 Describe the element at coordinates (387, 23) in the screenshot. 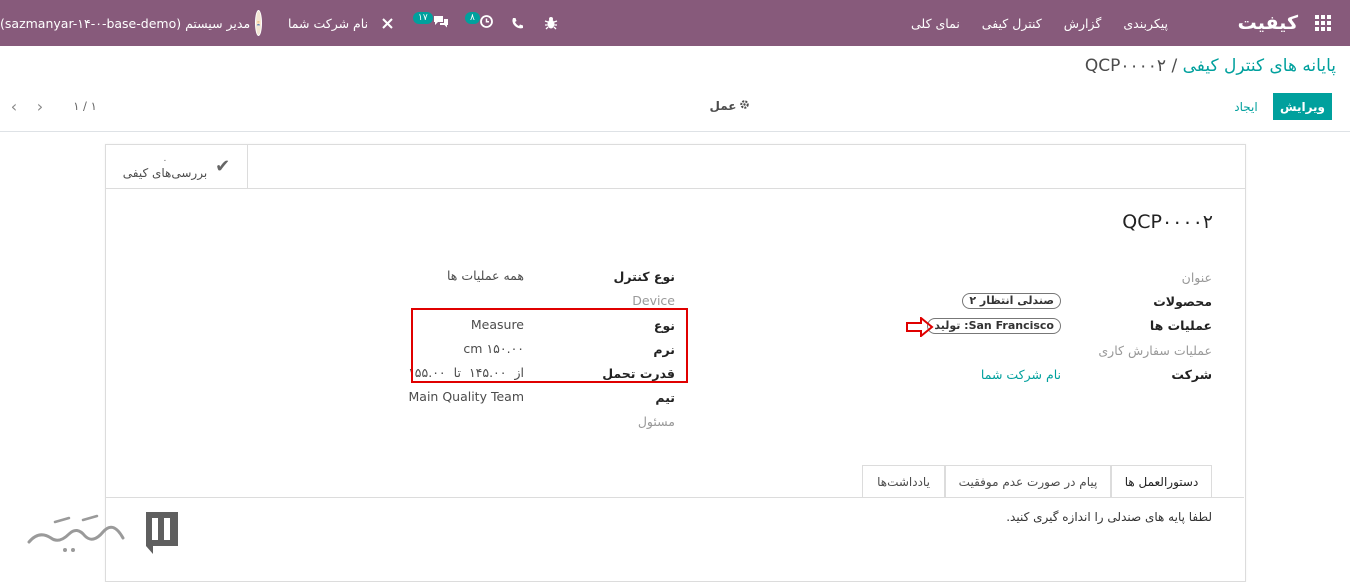

I see `tools-icon` at that location.